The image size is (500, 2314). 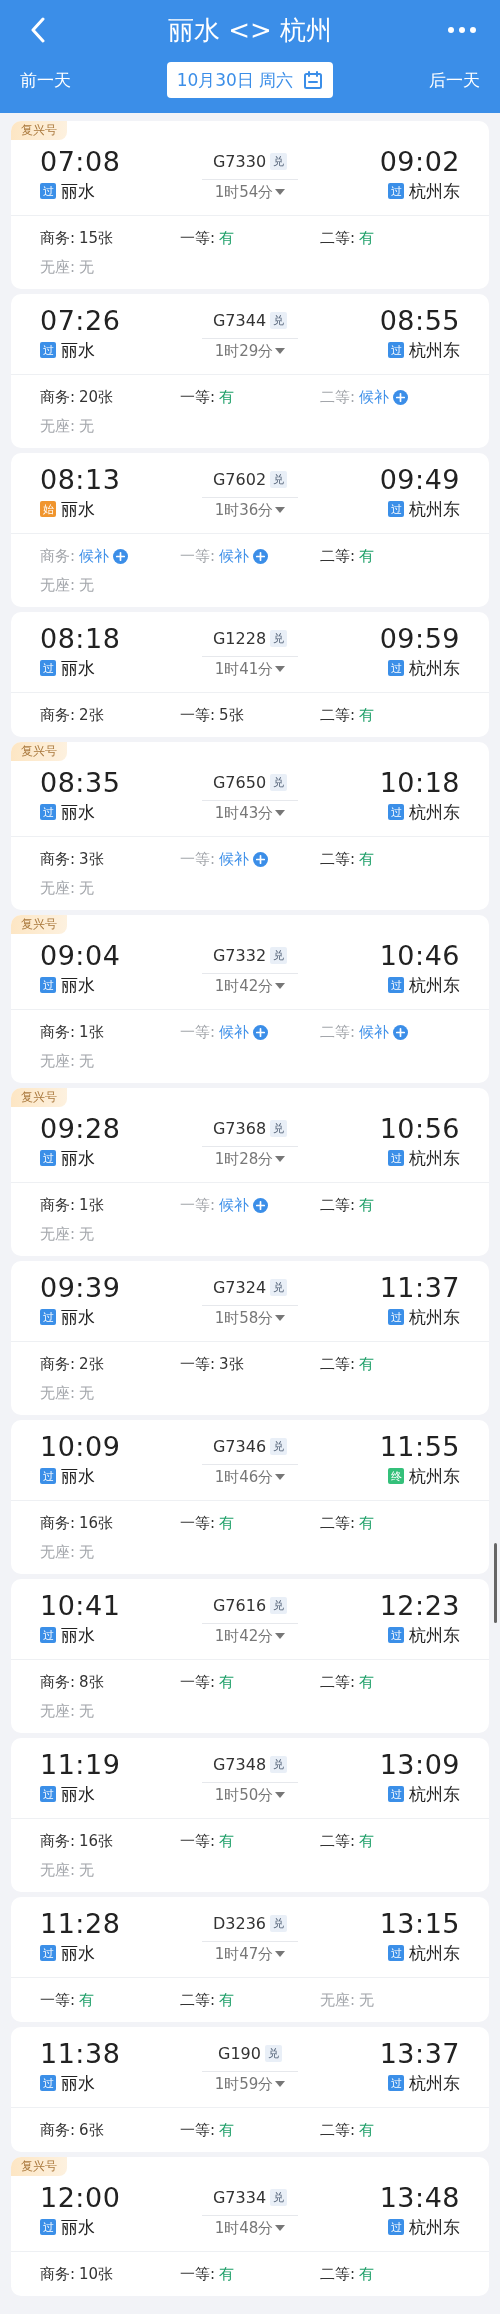 I want to click on train-number: G7616, so click(x=239, y=1605).